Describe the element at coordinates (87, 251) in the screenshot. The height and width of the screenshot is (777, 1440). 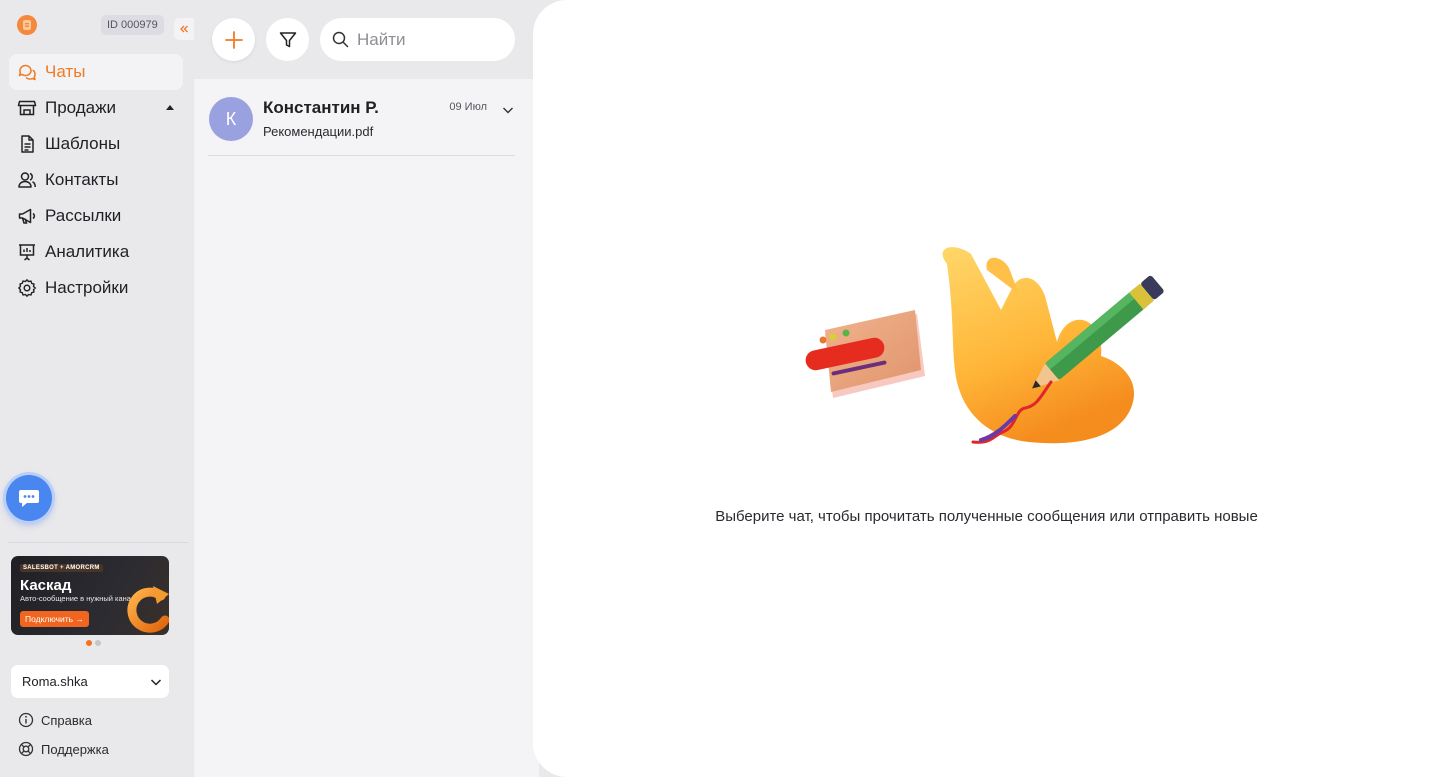
I see `sidebar-item-label: Аналитика` at that location.